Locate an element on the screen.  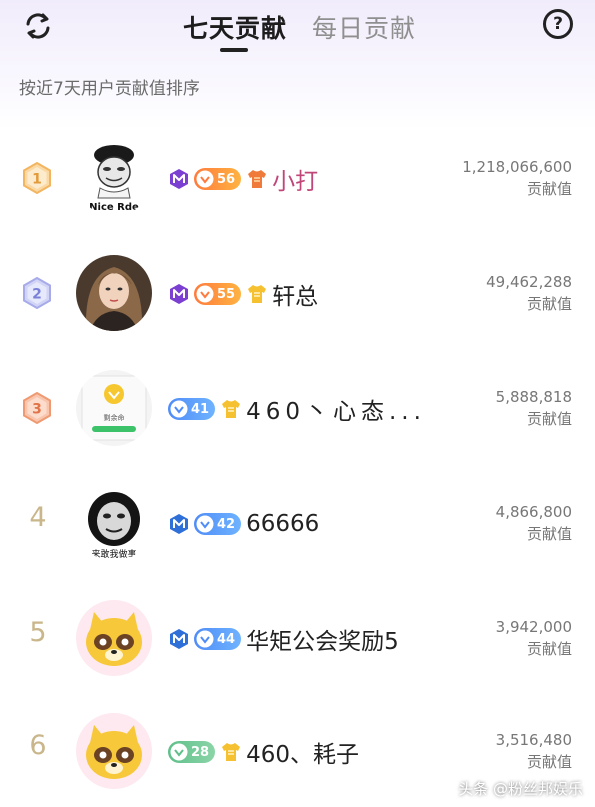
contribution-number: 3,516,480 is located at coordinates (533, 740).